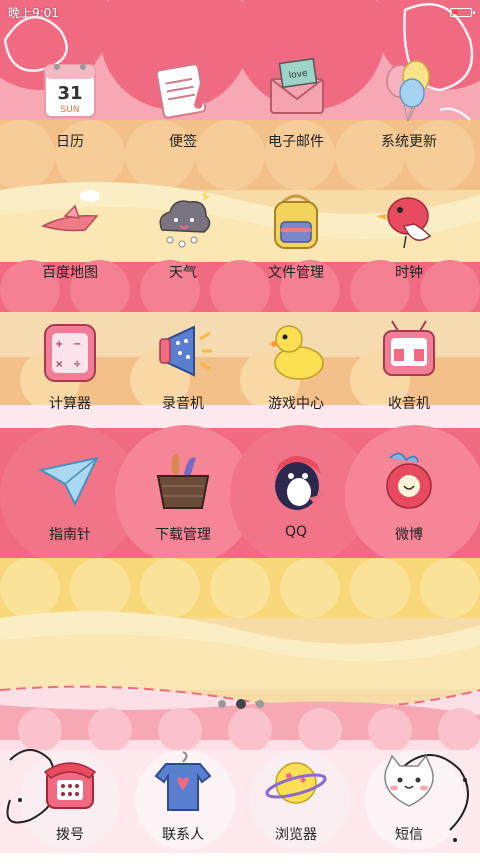  Describe the element at coordinates (409, 404) in the screenshot. I see `app-label: 收音机` at that location.